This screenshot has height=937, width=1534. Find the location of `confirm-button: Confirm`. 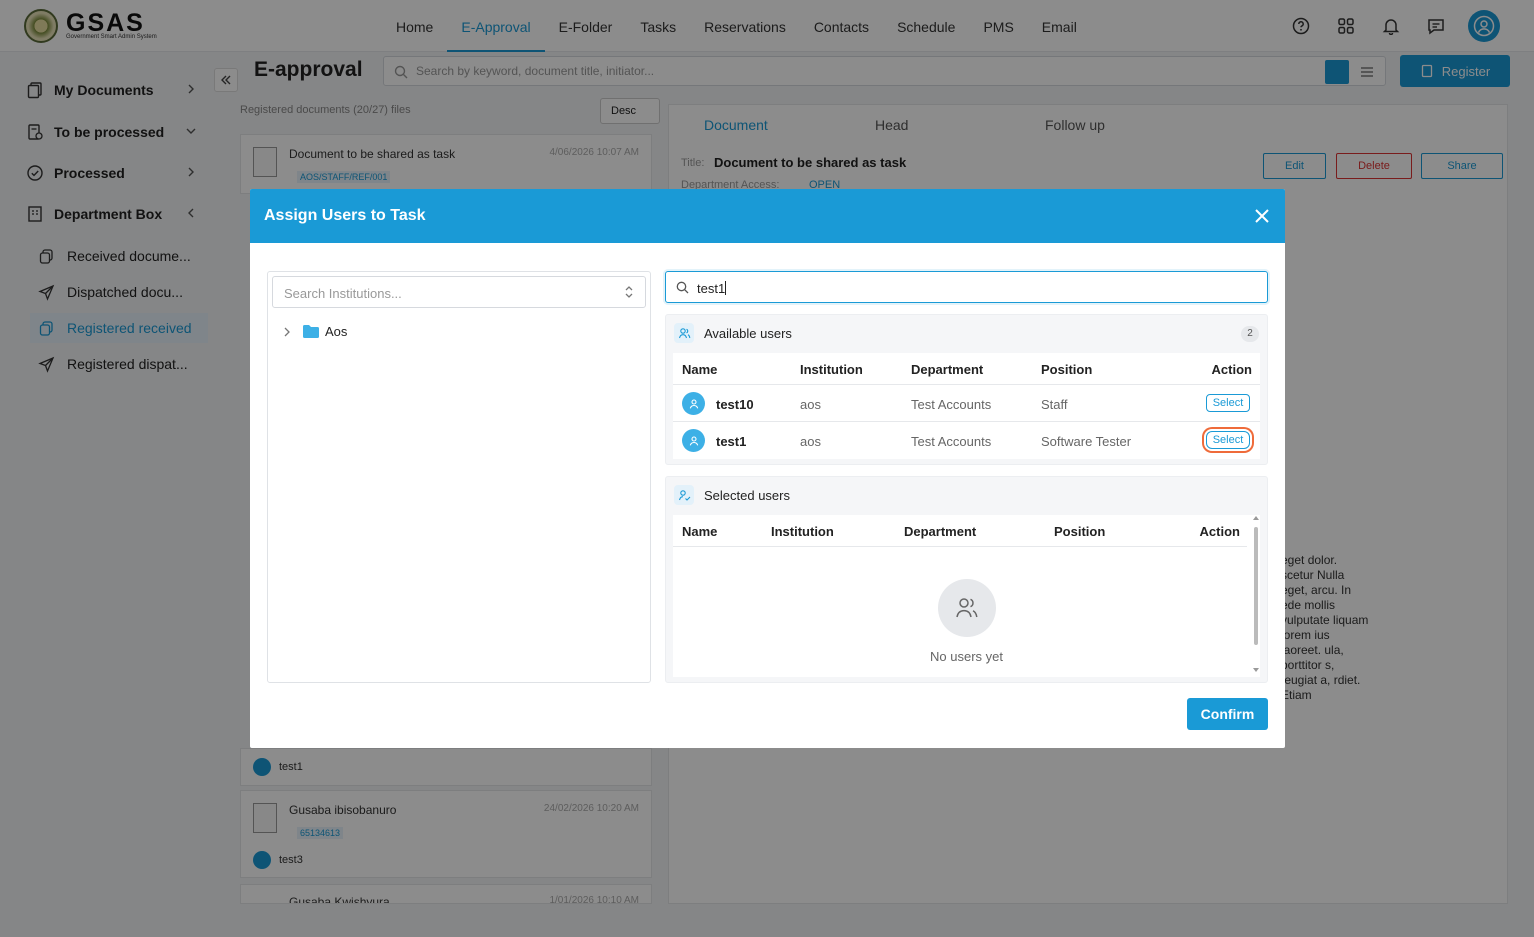

confirm-button: Confirm is located at coordinates (1227, 714).